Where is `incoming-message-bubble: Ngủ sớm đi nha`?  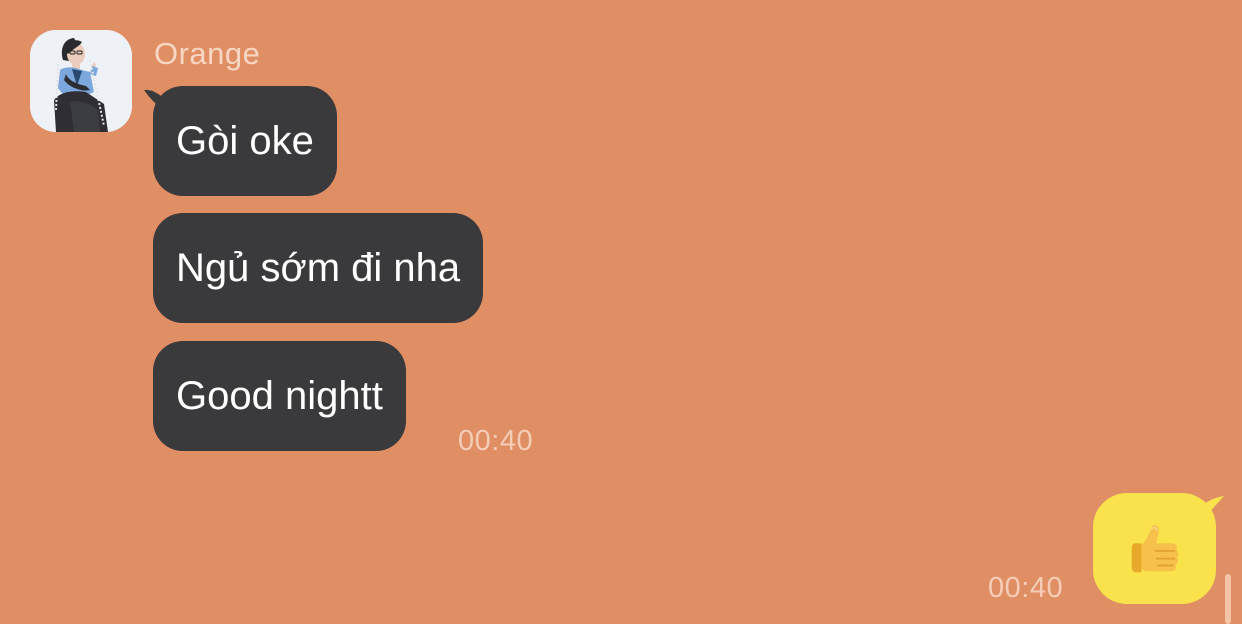 incoming-message-bubble: Ngủ sớm đi nha is located at coordinates (318, 268).